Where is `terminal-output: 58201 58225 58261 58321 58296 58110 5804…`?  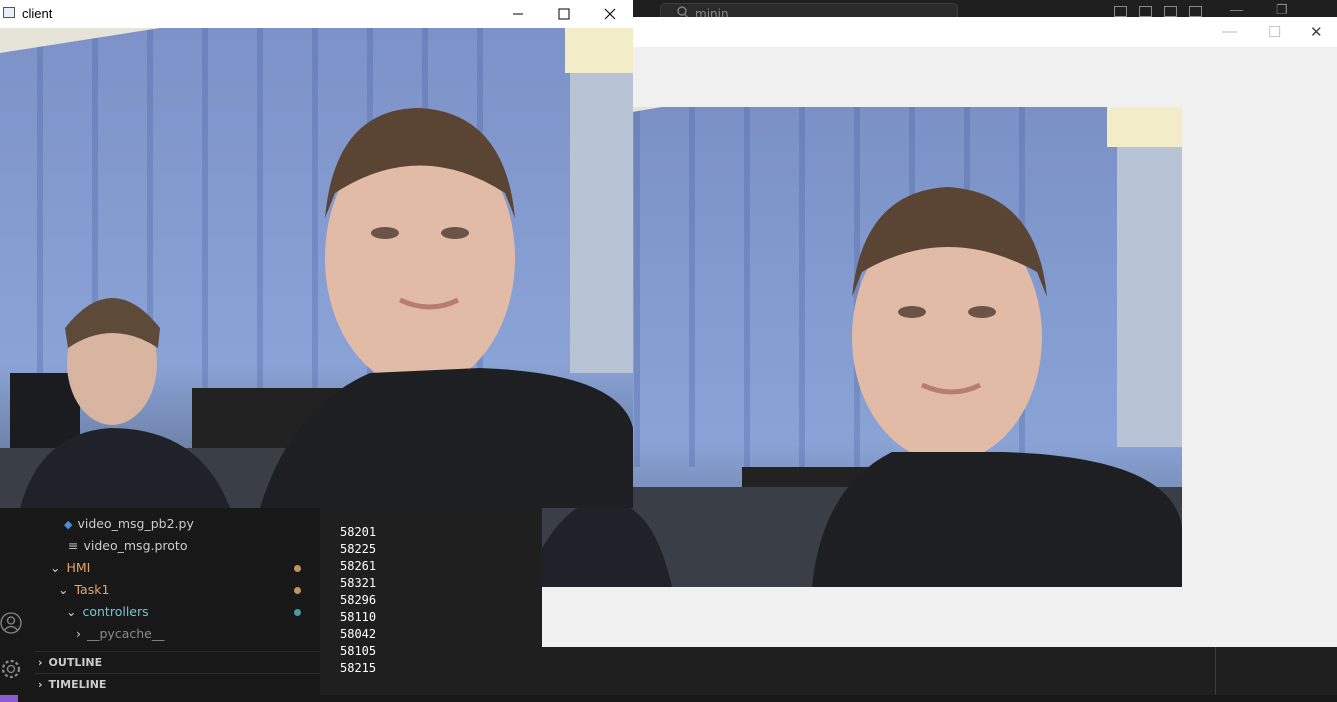
terminal-output: 58201 58225 58261 58321 58296 58110 5804… is located at coordinates (358, 600).